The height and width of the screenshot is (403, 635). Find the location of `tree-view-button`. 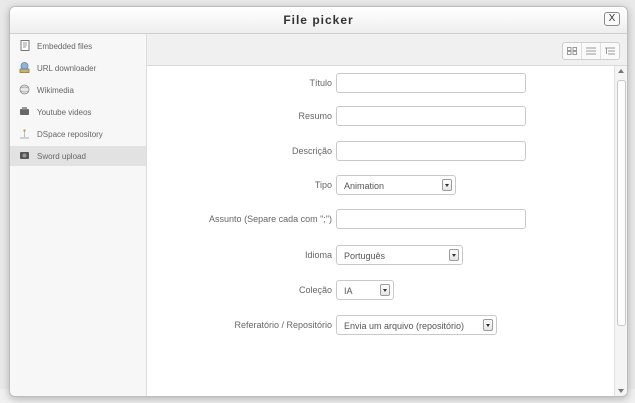

tree-view-button is located at coordinates (610, 51).